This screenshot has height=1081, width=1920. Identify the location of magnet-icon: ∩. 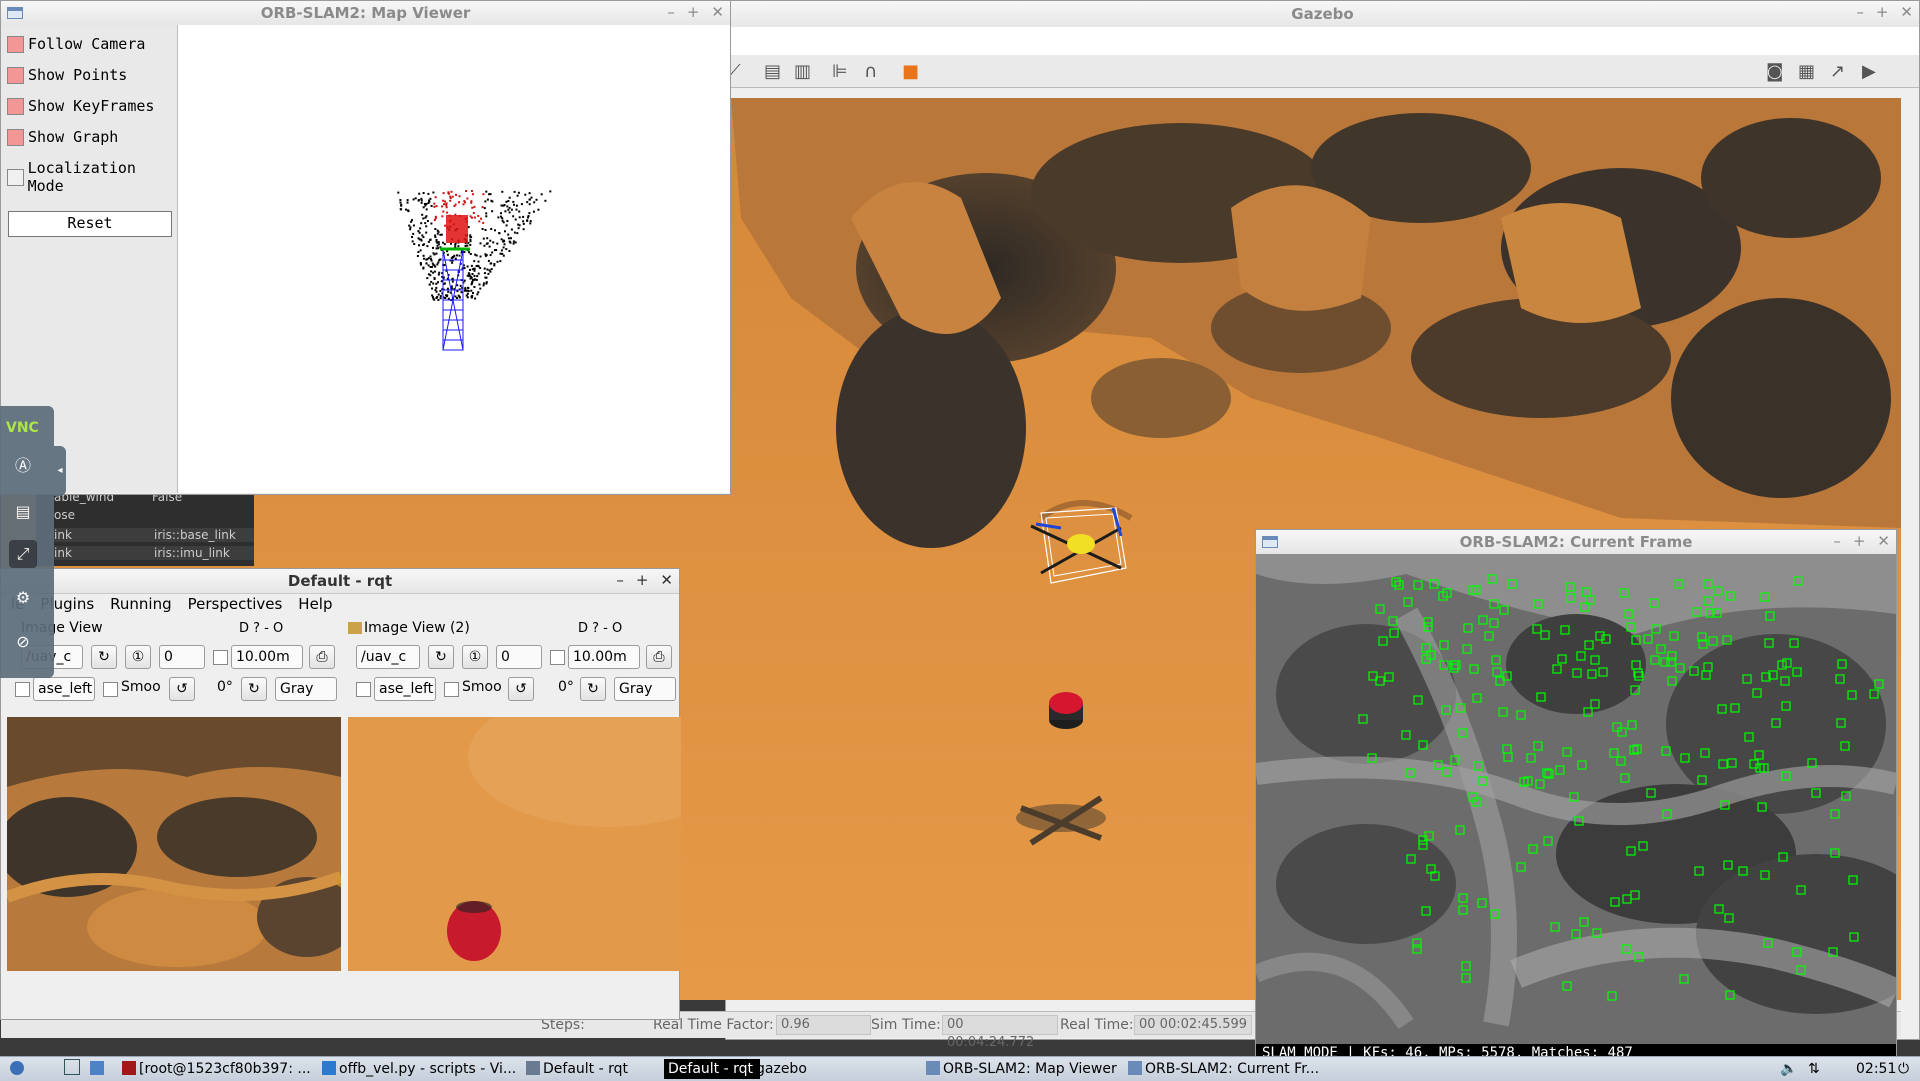
(870, 71).